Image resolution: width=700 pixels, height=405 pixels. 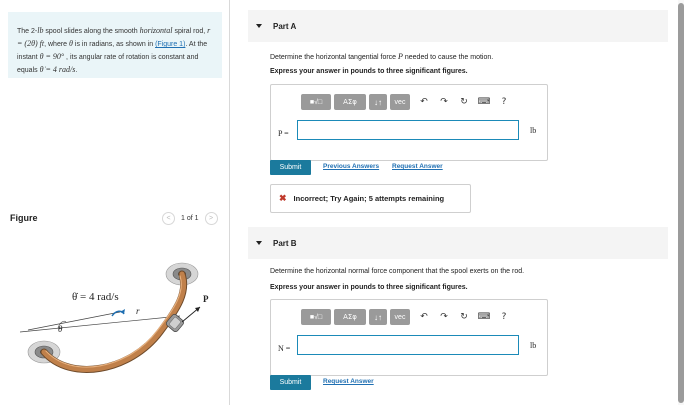 I want to click on problem-text: ., so click(x=76, y=70).